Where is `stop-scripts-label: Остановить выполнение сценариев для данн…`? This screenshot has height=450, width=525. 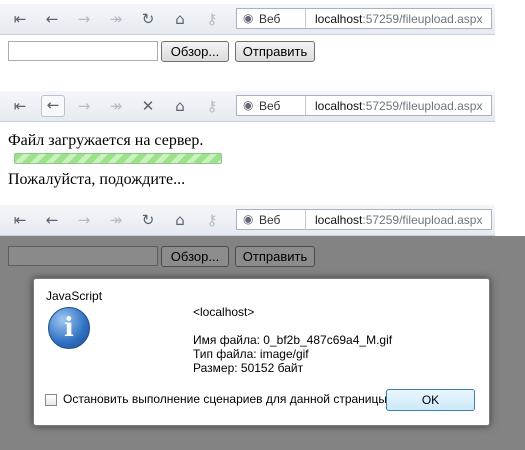
stop-scripts-label: Остановить выполнение сценариев для данн… is located at coordinates (225, 399).